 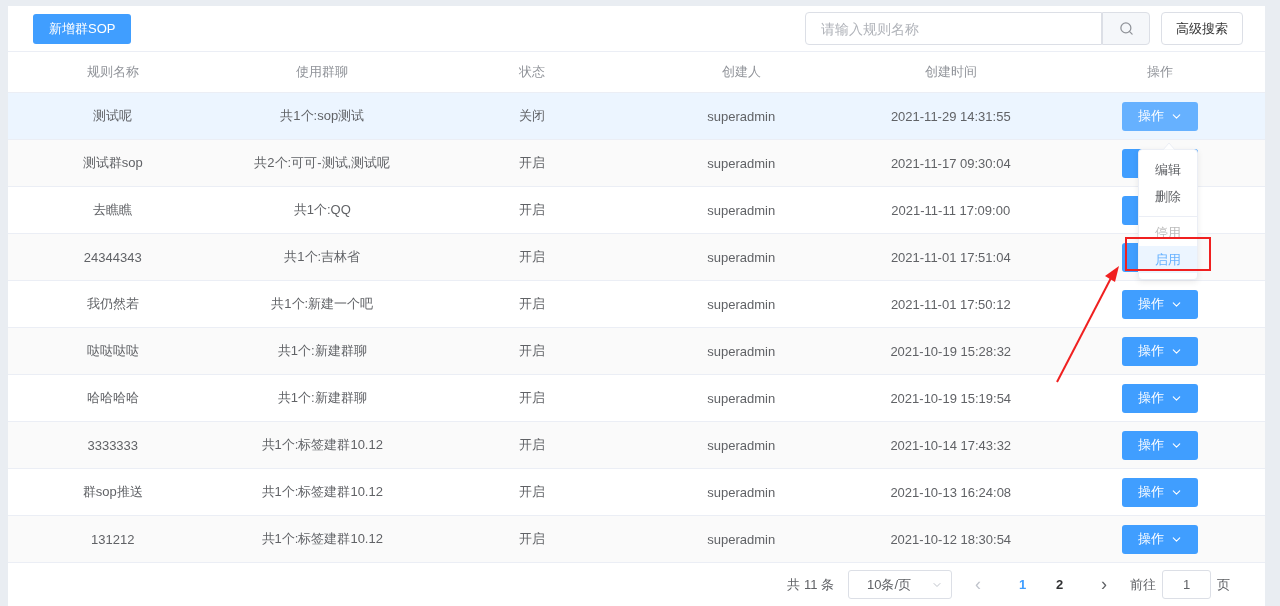 I want to click on next-page-button: ›, so click(x=1104, y=584).